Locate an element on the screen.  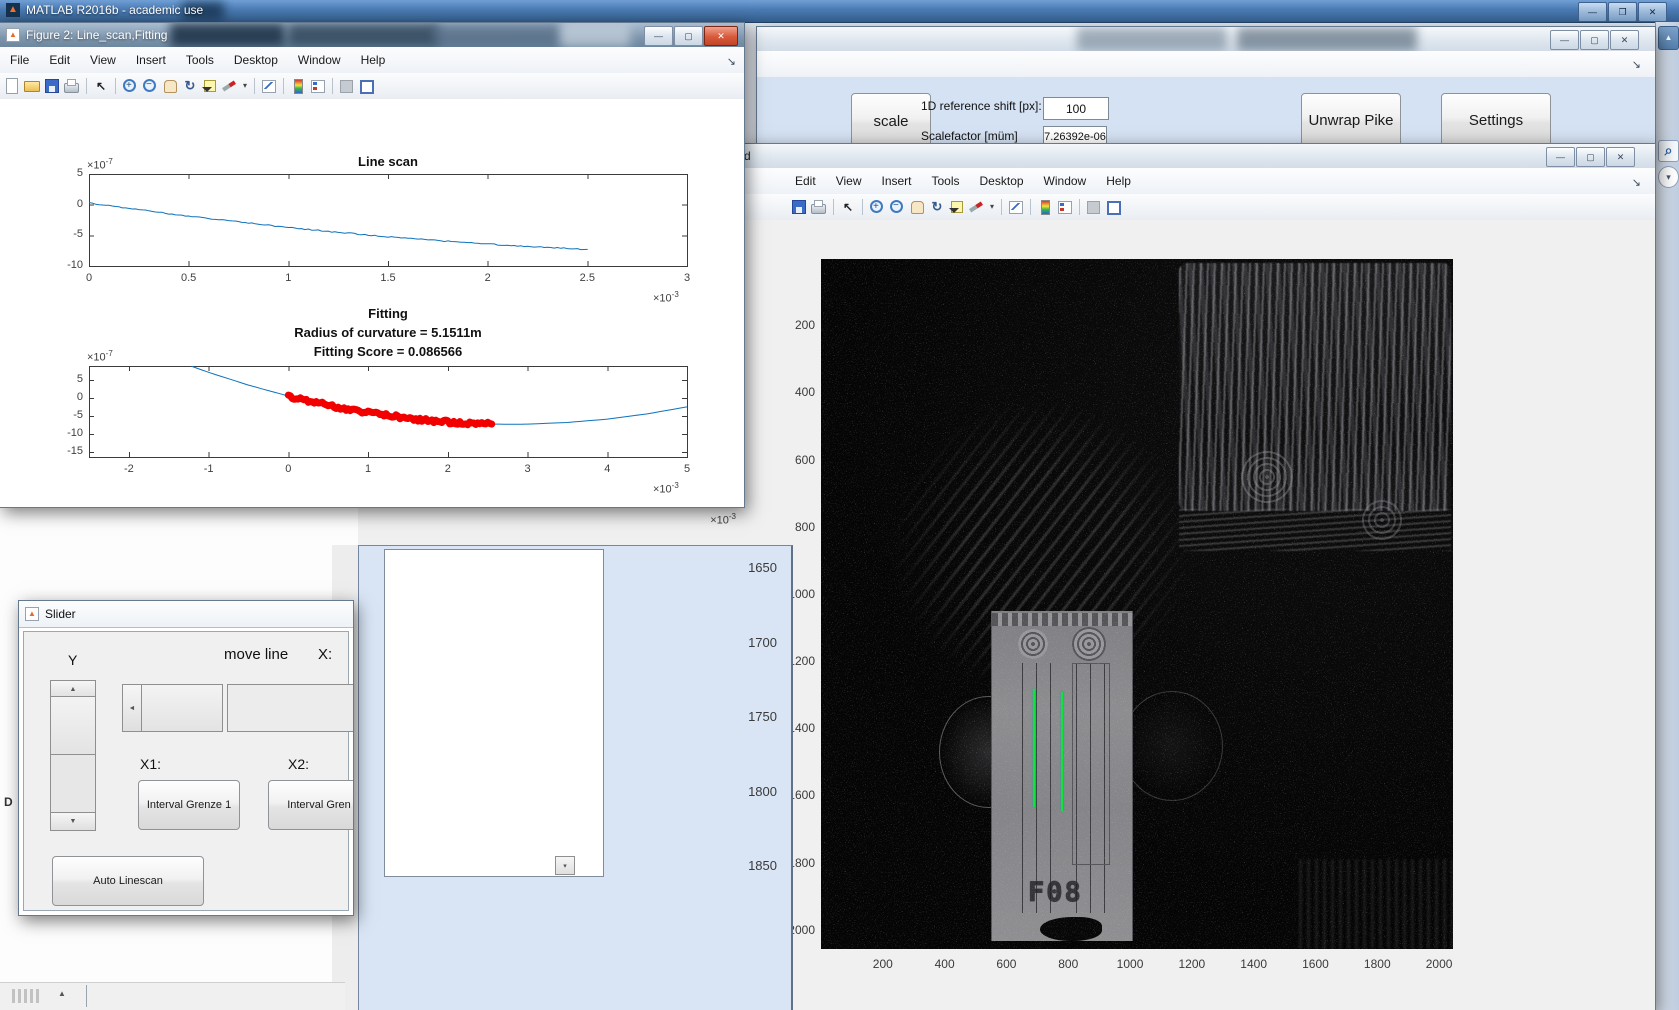
y-slider-track is located at coordinates (73, 784).